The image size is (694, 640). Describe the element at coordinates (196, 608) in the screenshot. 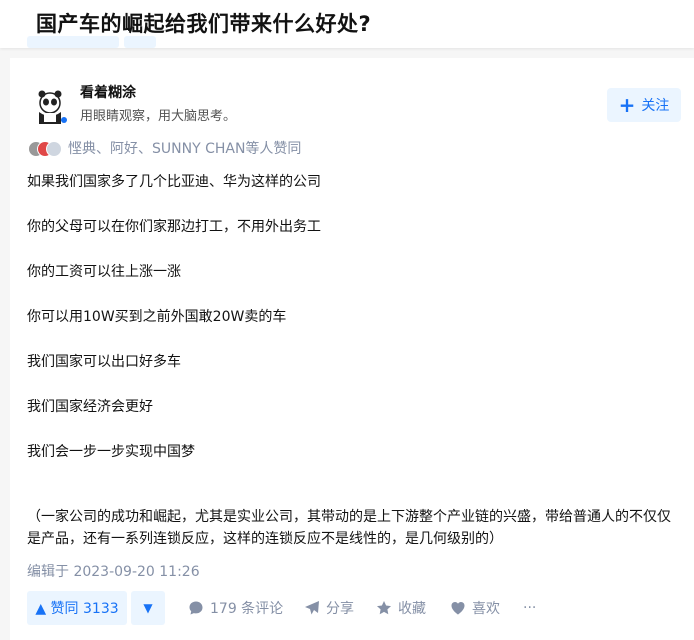

I see `comment-bubble-icon` at that location.